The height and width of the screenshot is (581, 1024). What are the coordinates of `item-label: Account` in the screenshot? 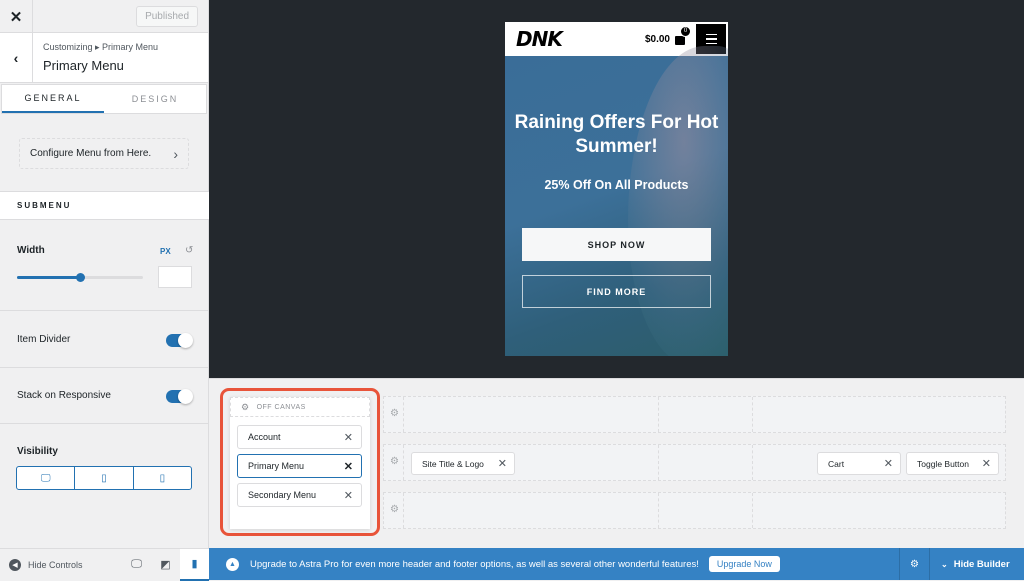 It's located at (264, 437).